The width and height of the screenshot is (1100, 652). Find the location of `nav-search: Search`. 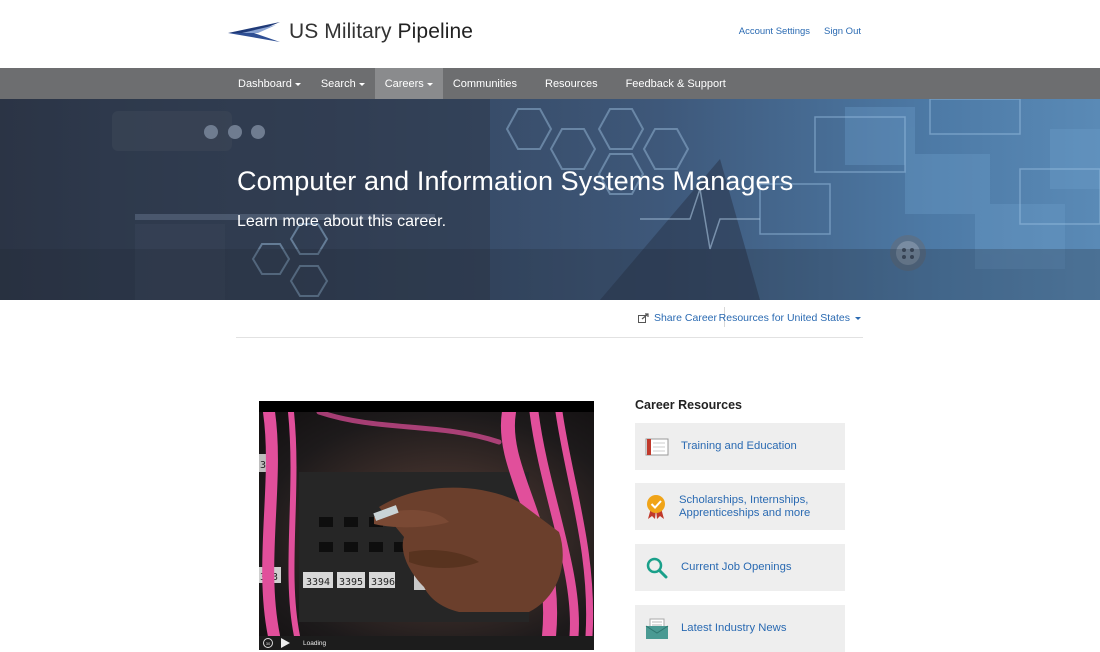

nav-search: Search is located at coordinates (343, 83).